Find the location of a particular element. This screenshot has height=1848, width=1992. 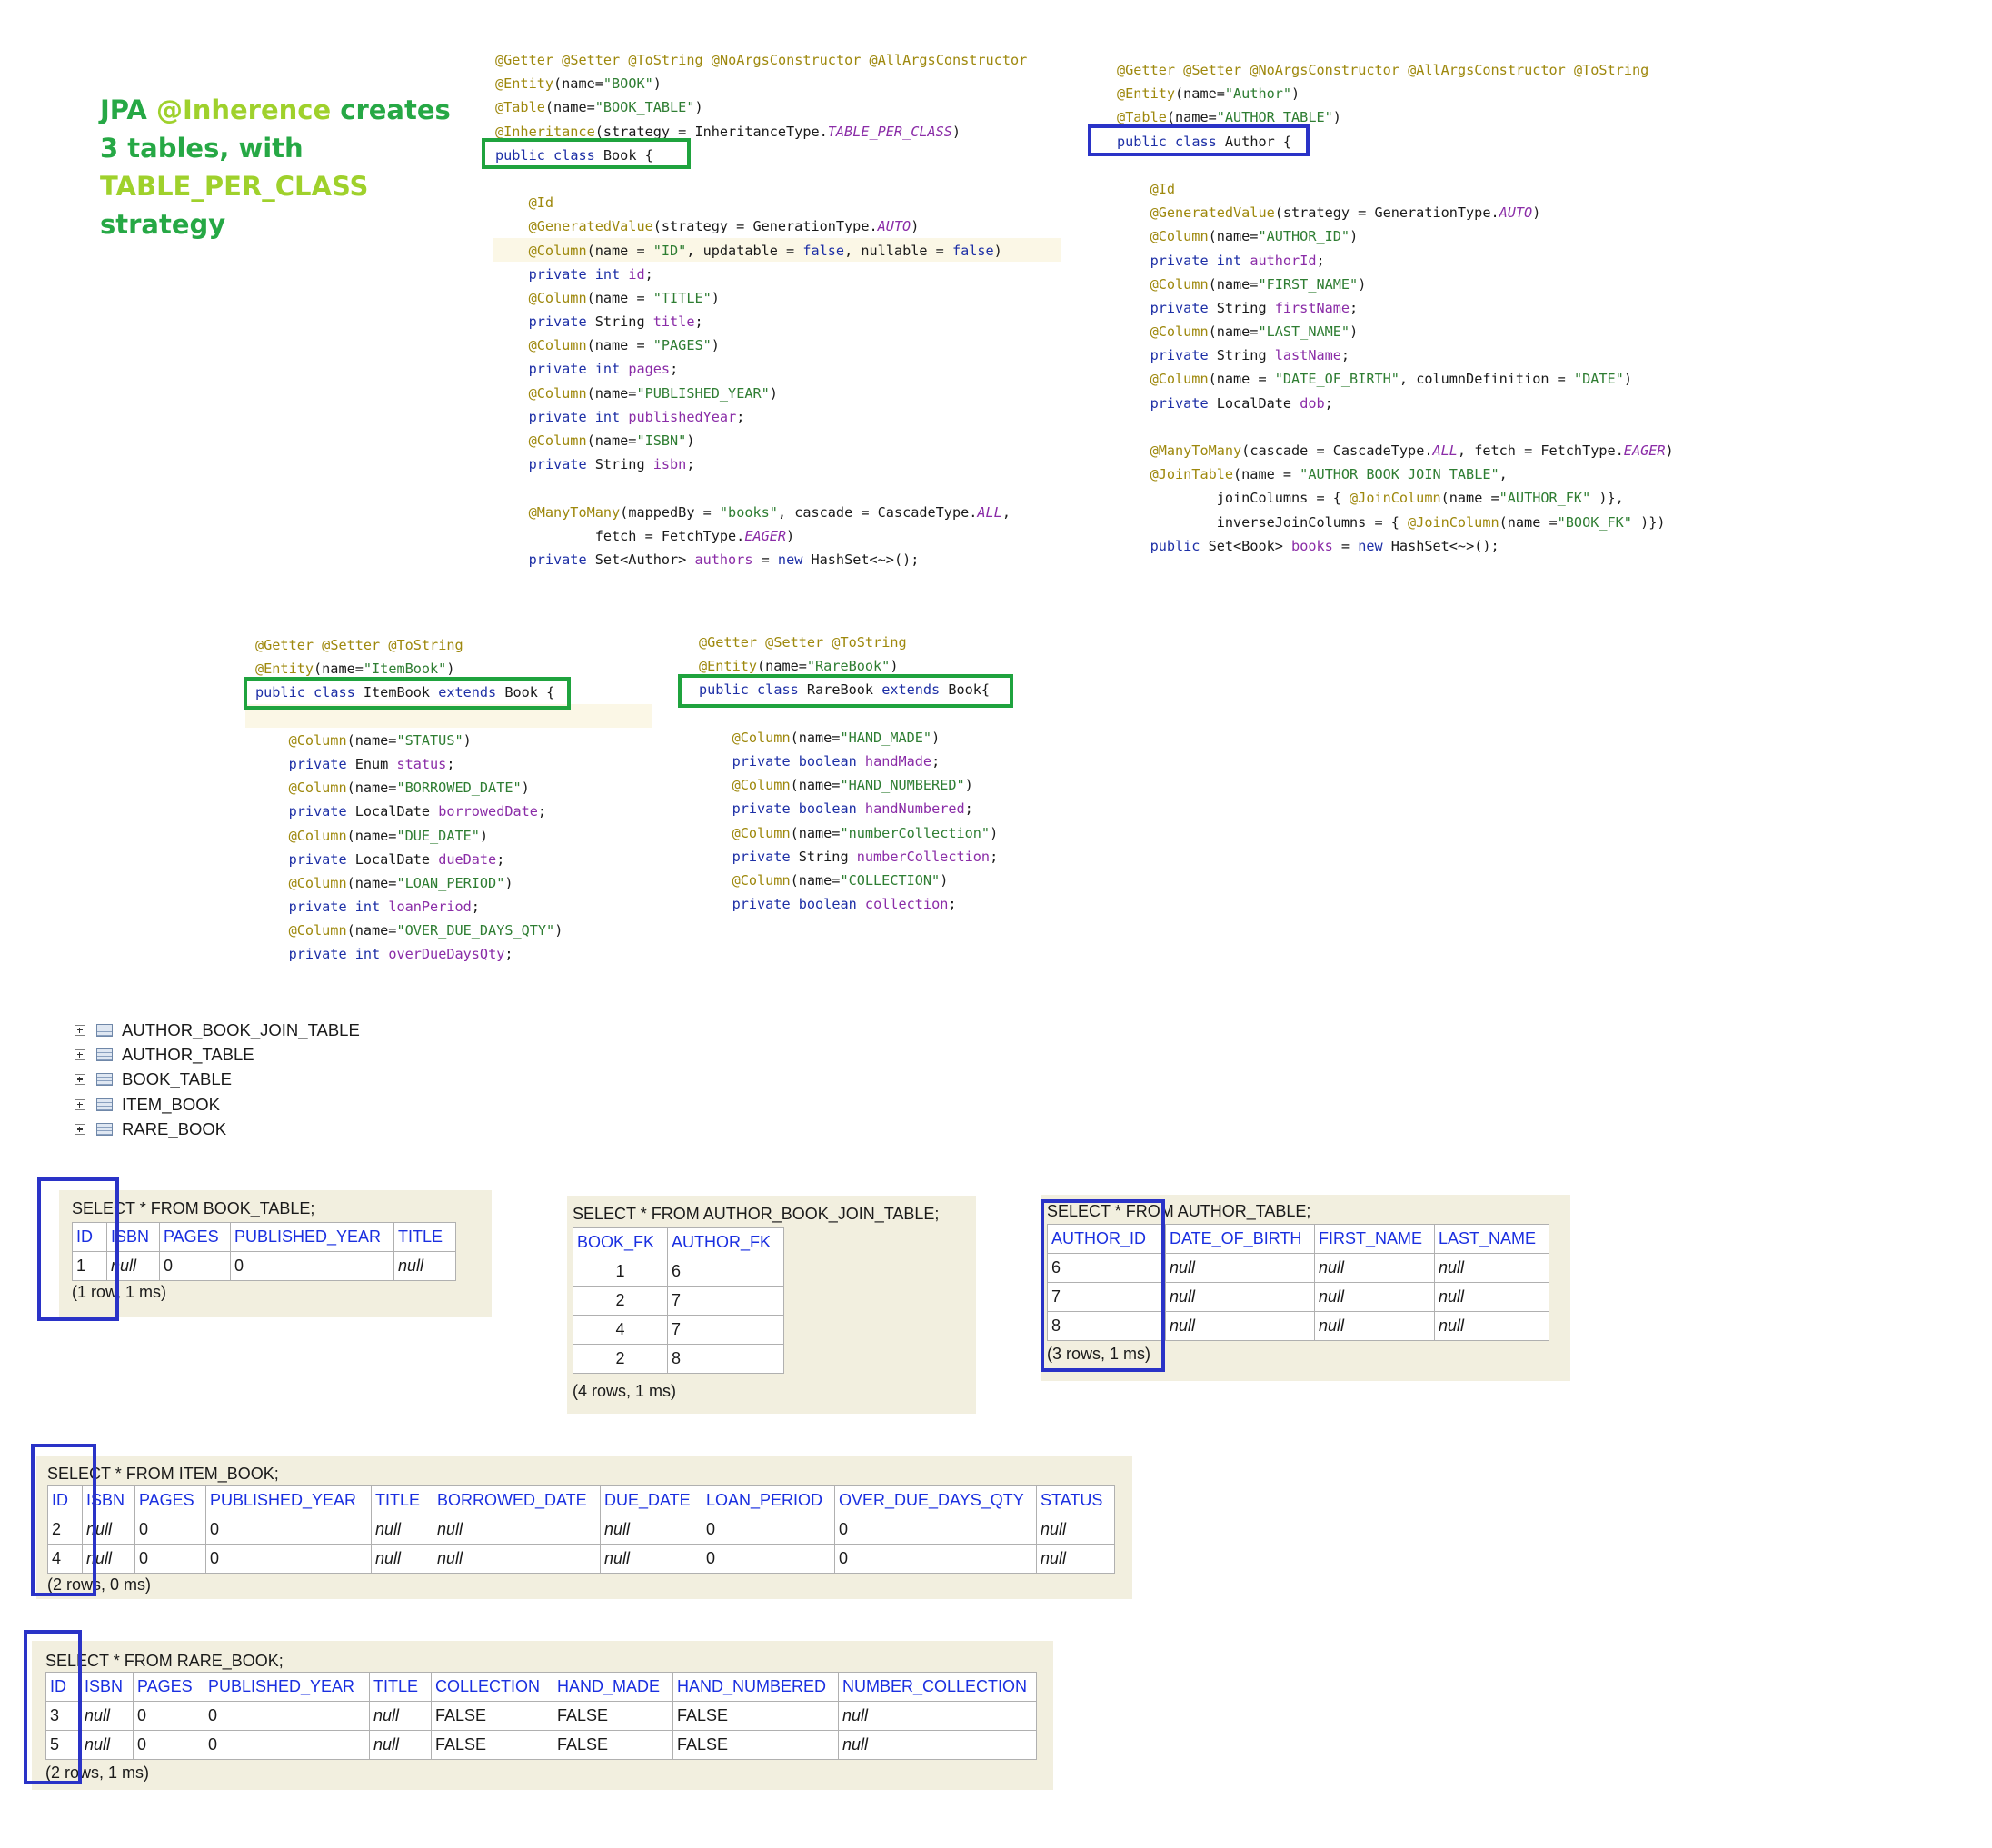

code-line: @Column(name="OVER_DUE_DAYS_QTY") is located at coordinates (425, 931).